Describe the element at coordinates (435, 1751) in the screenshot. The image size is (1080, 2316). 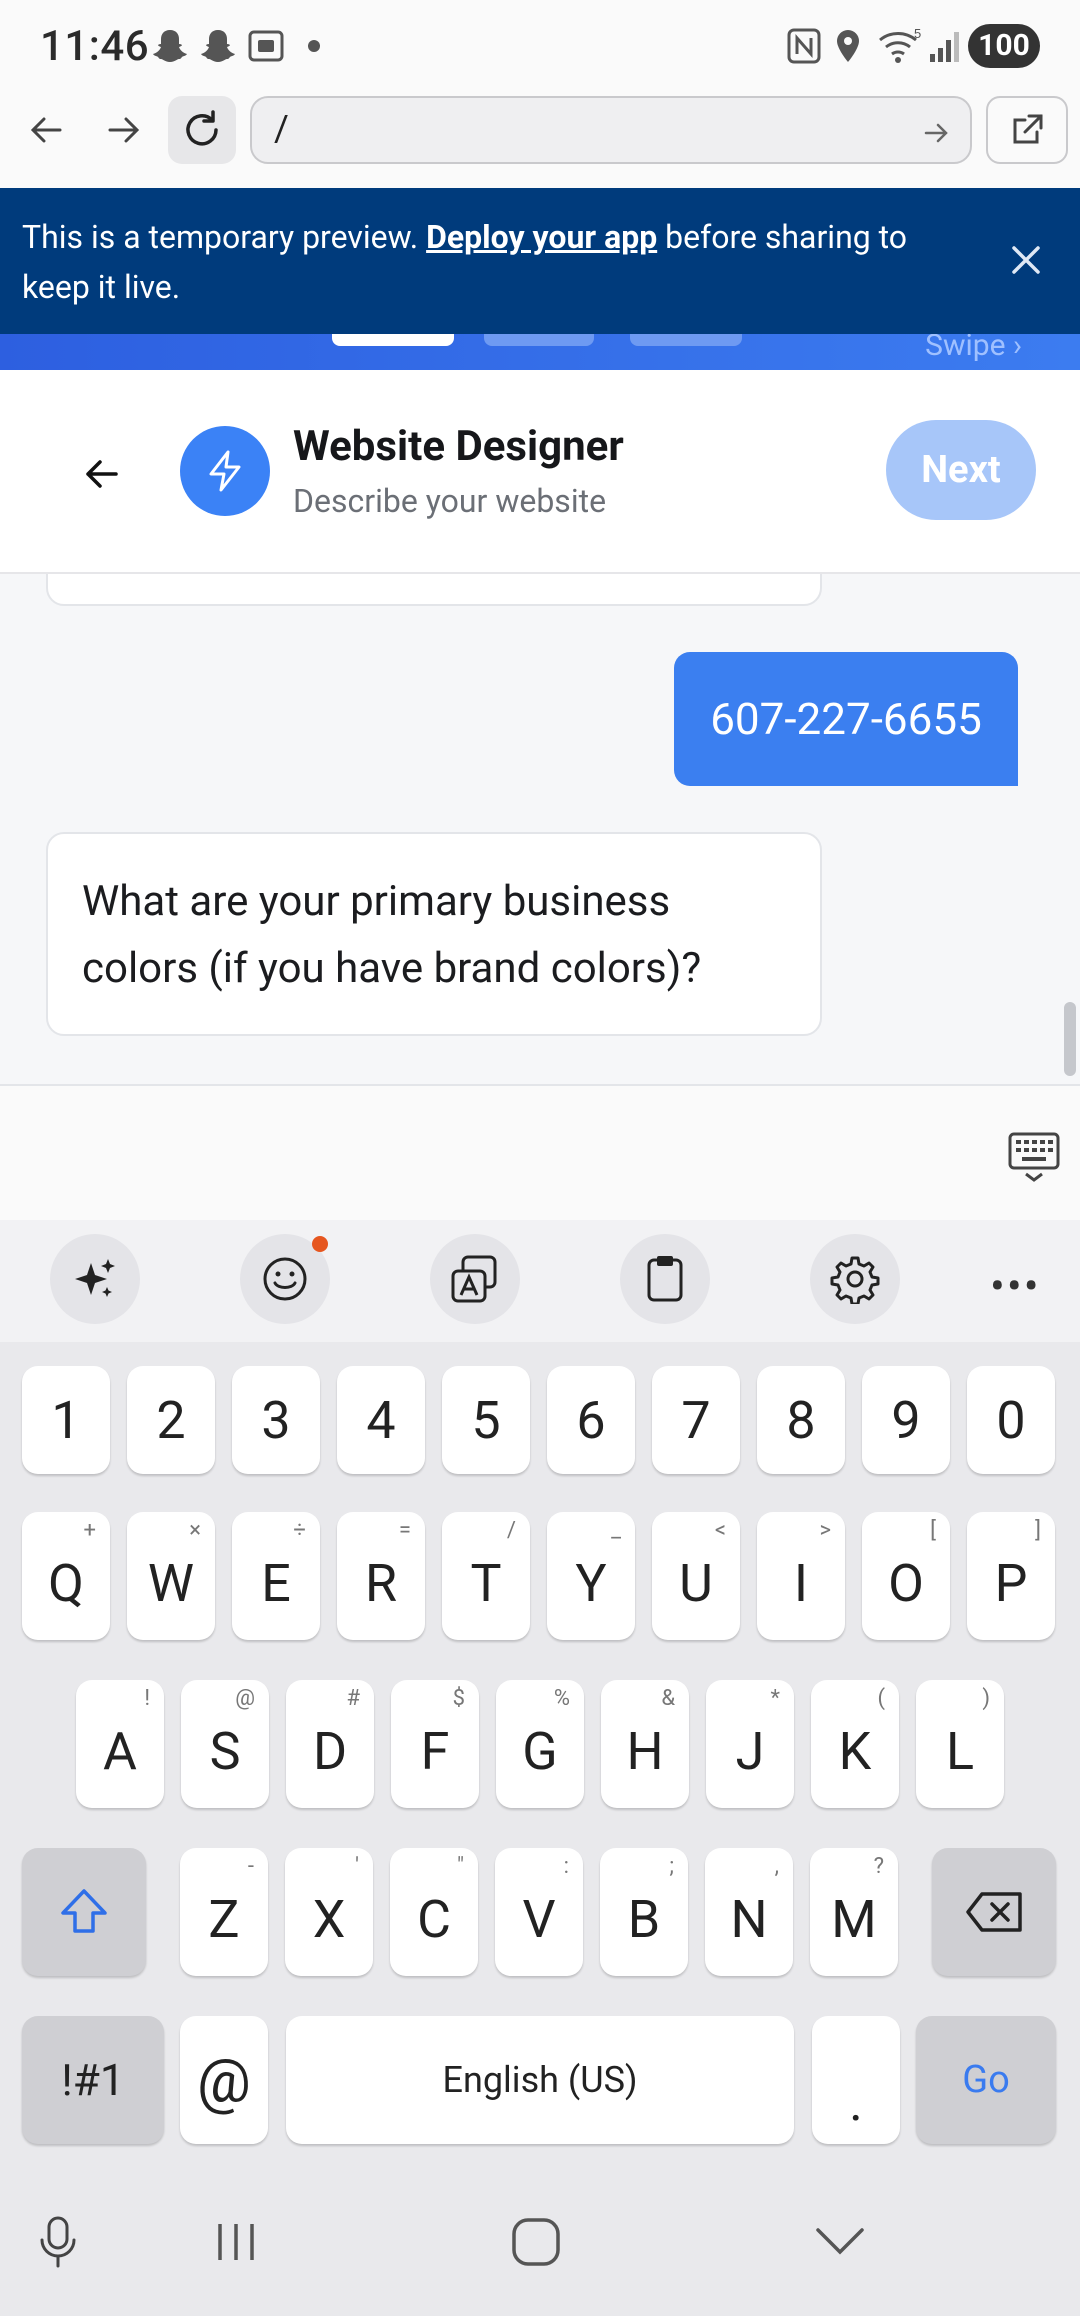
I see `key-label: F` at that location.